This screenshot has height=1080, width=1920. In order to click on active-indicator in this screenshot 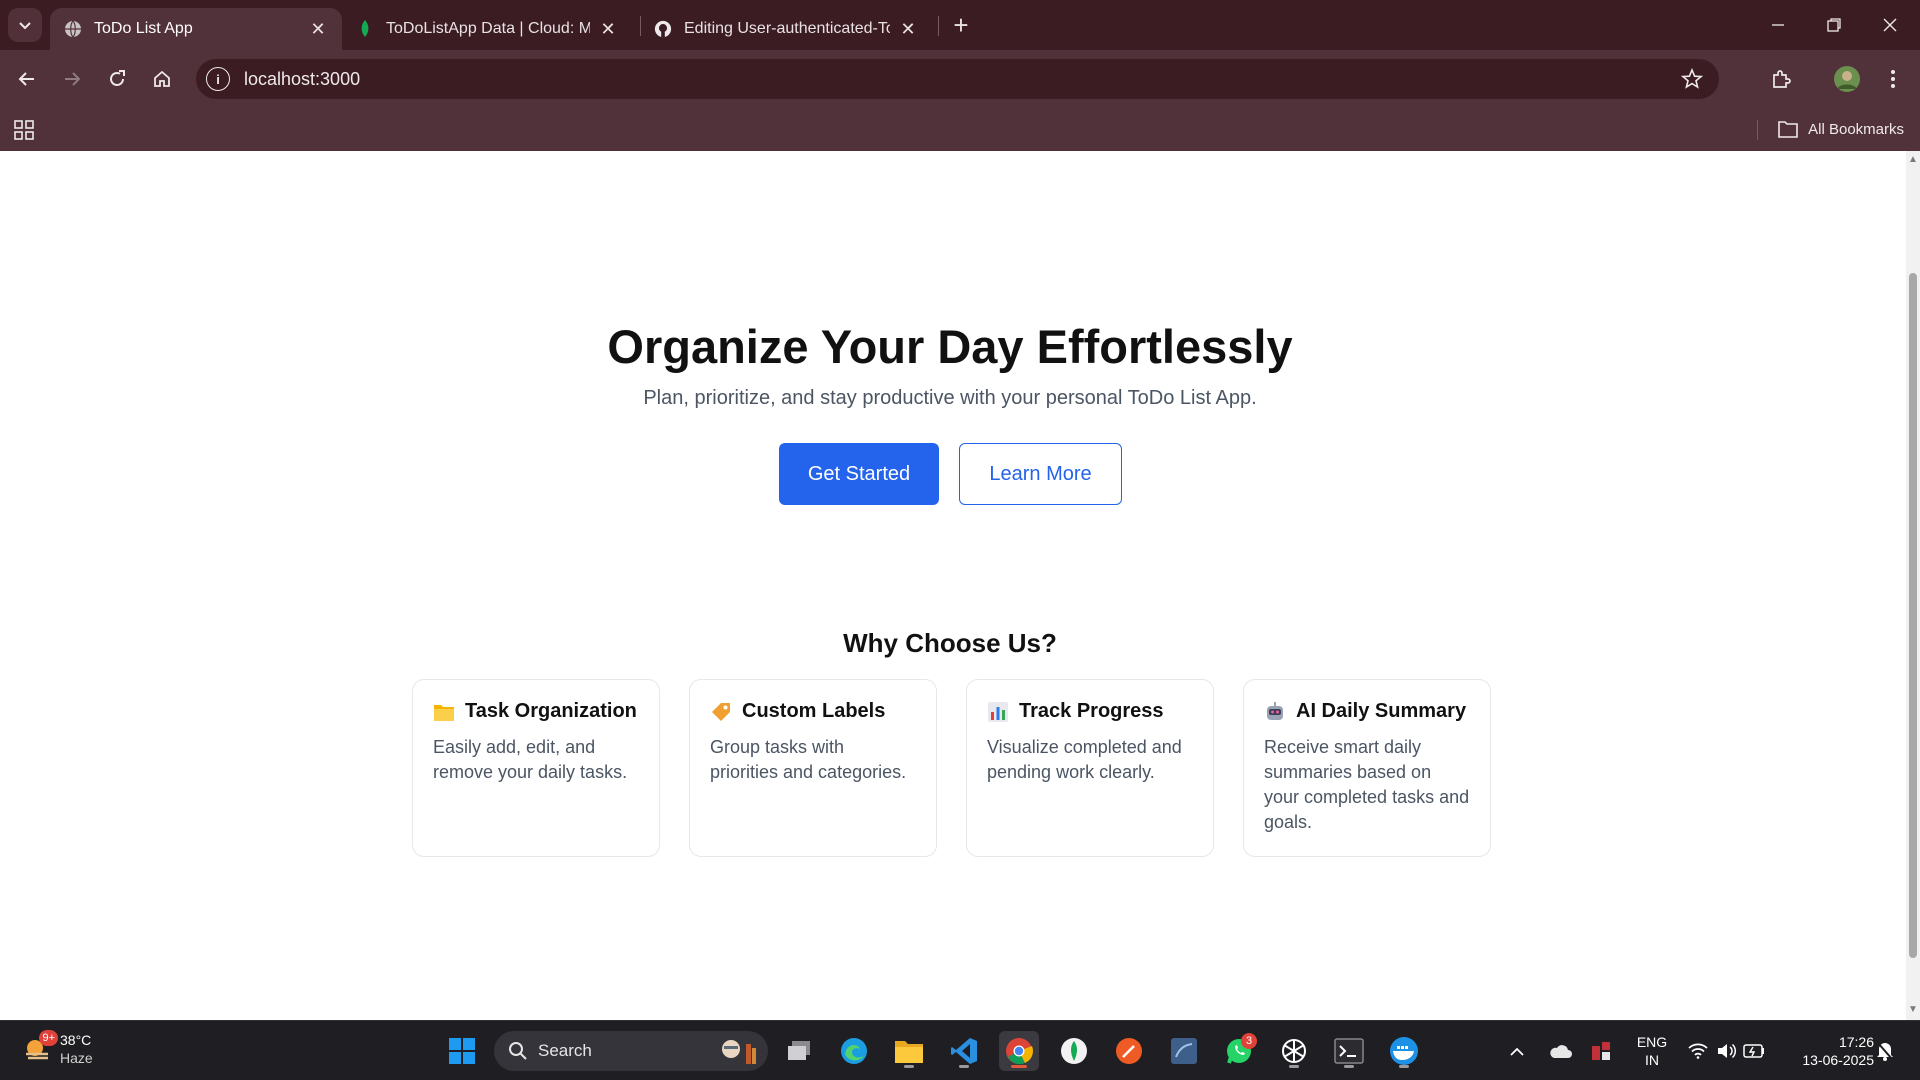, I will do `click(1019, 1066)`.